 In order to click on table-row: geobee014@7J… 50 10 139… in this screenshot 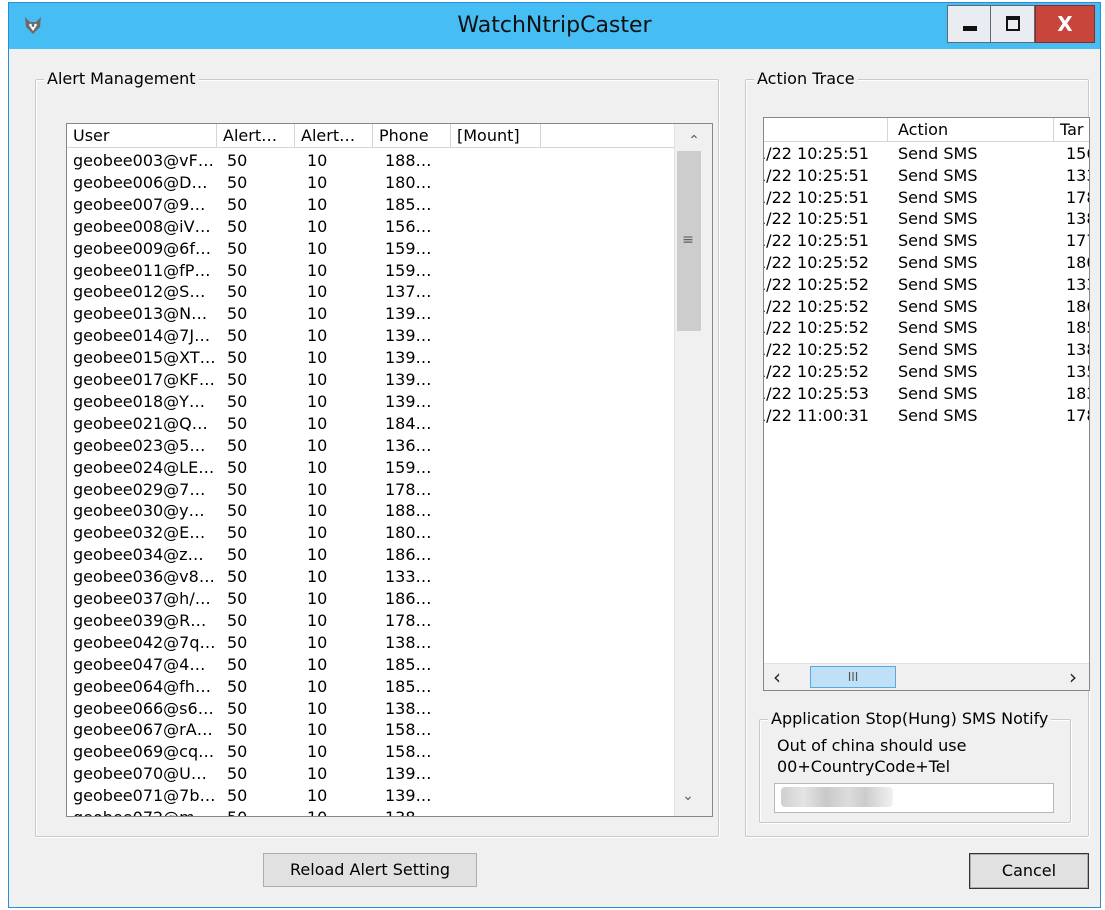, I will do `click(370, 336)`.